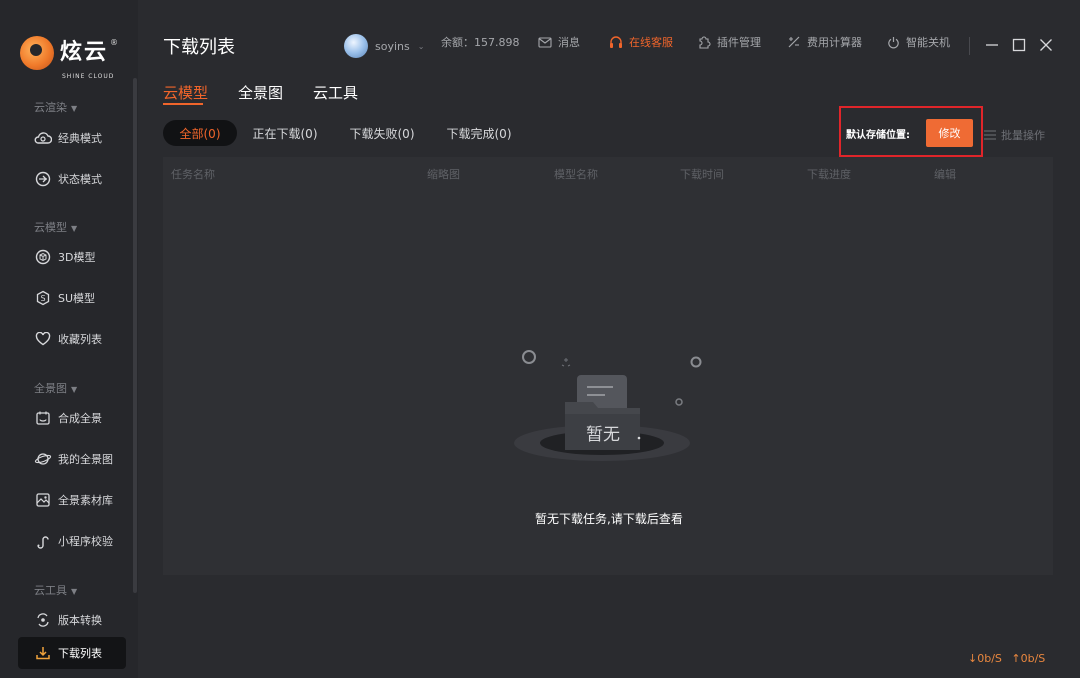 The height and width of the screenshot is (678, 1080). What do you see at coordinates (1023, 135) in the screenshot?
I see `batch-operations-label: 批量操作` at bounding box center [1023, 135].